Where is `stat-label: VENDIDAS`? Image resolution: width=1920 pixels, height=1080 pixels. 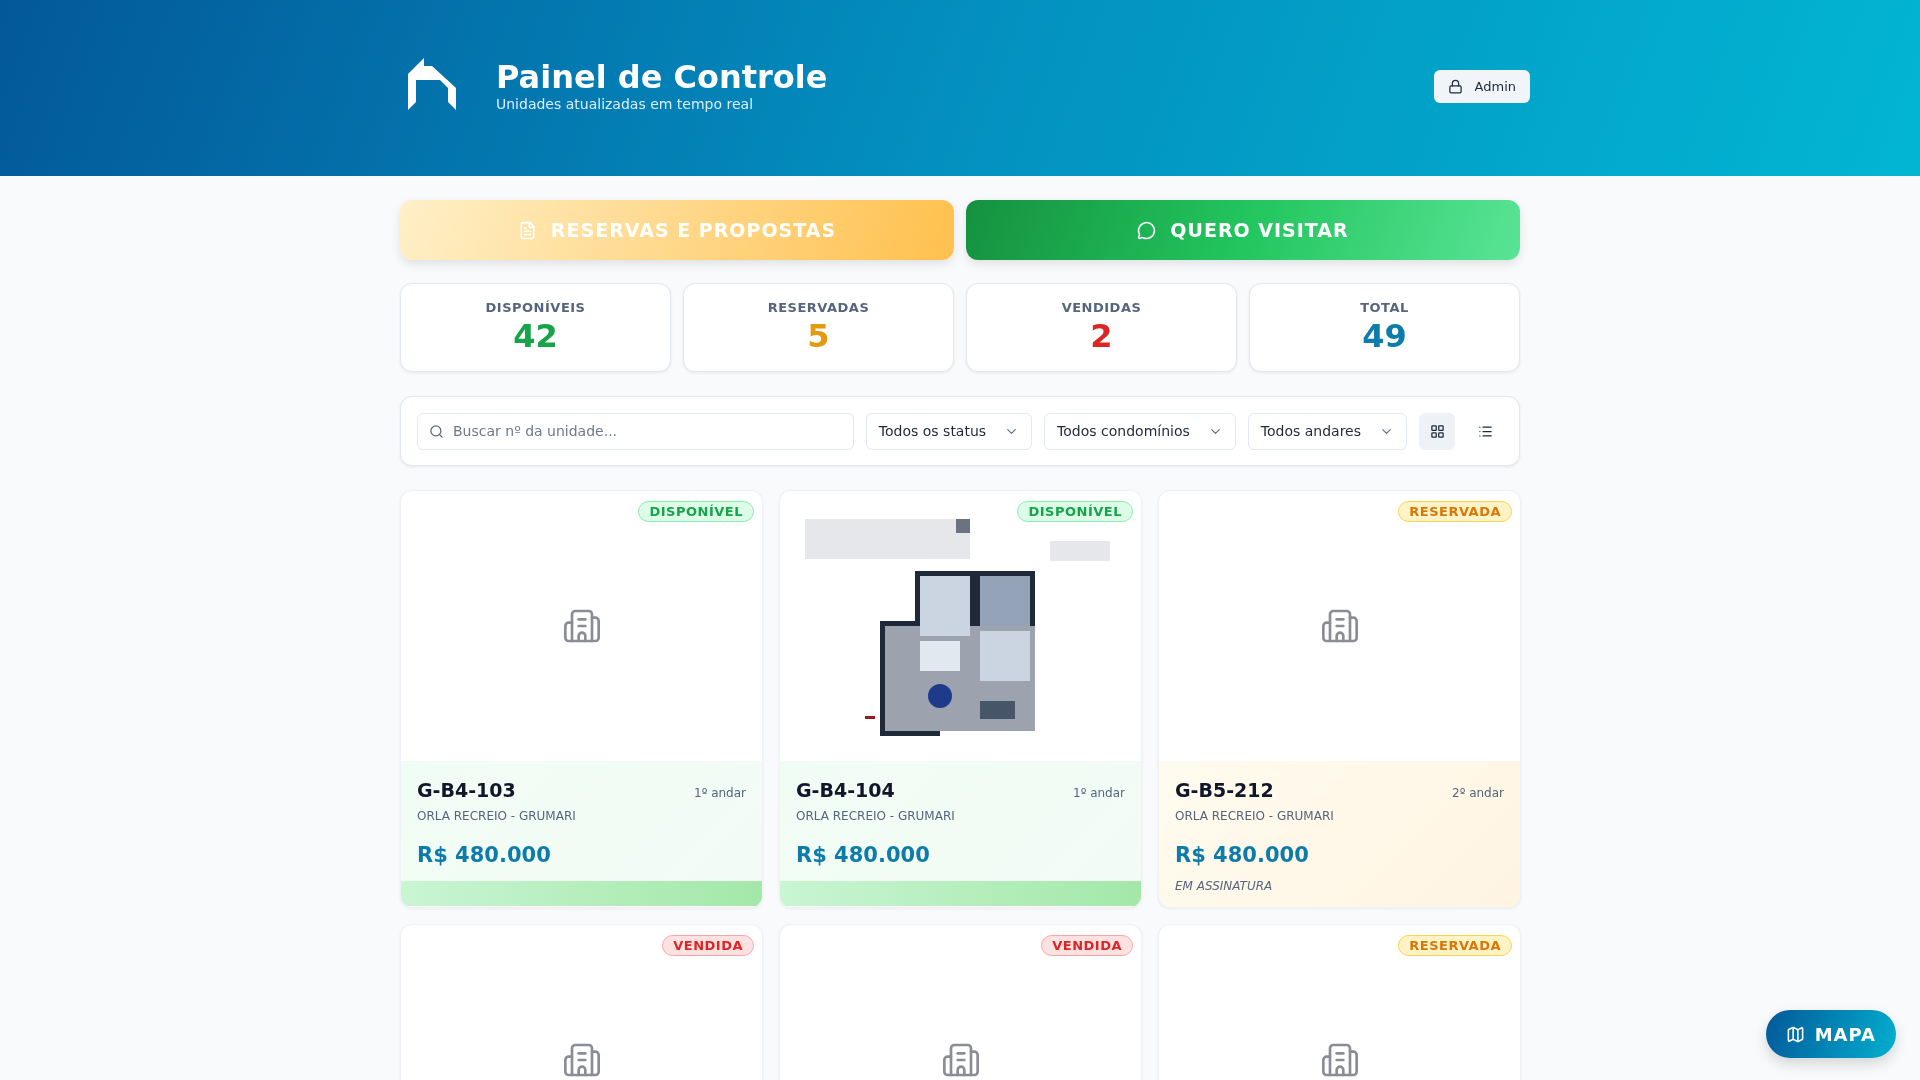 stat-label: VENDIDAS is located at coordinates (1101, 307).